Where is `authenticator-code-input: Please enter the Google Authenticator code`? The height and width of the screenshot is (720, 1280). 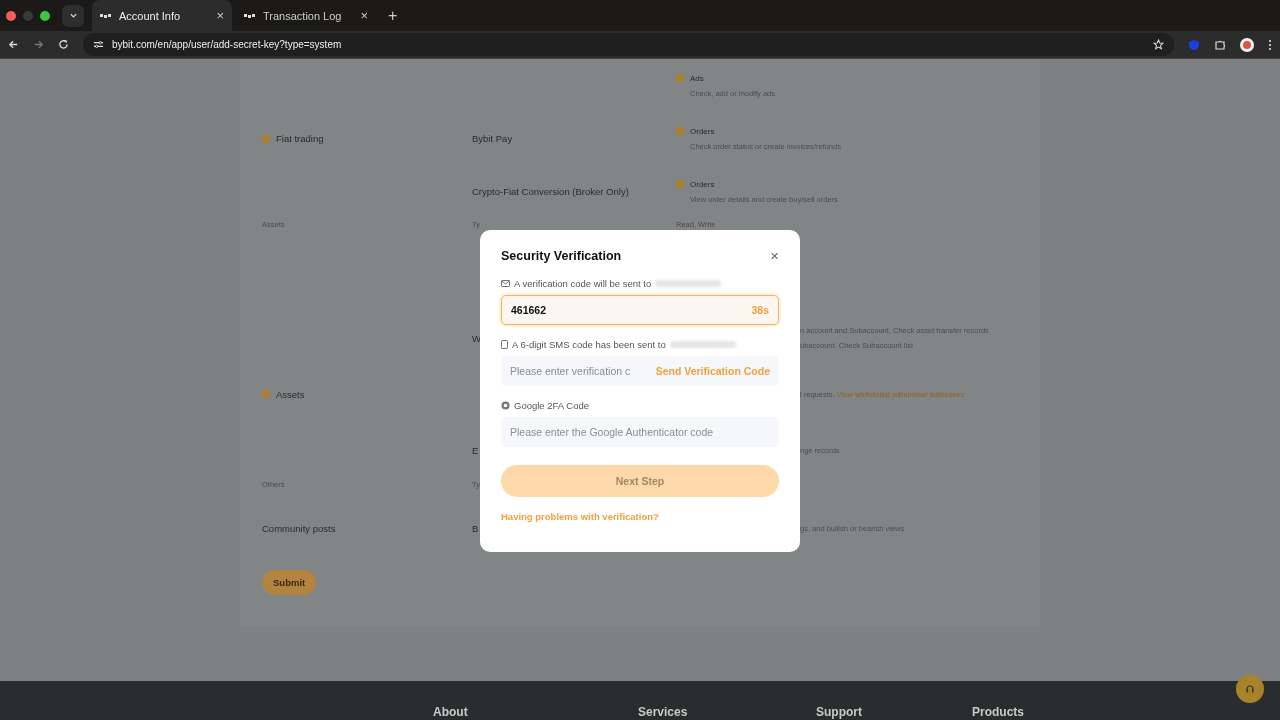
authenticator-code-input: Please enter the Google Authenticator code is located at coordinates (640, 432).